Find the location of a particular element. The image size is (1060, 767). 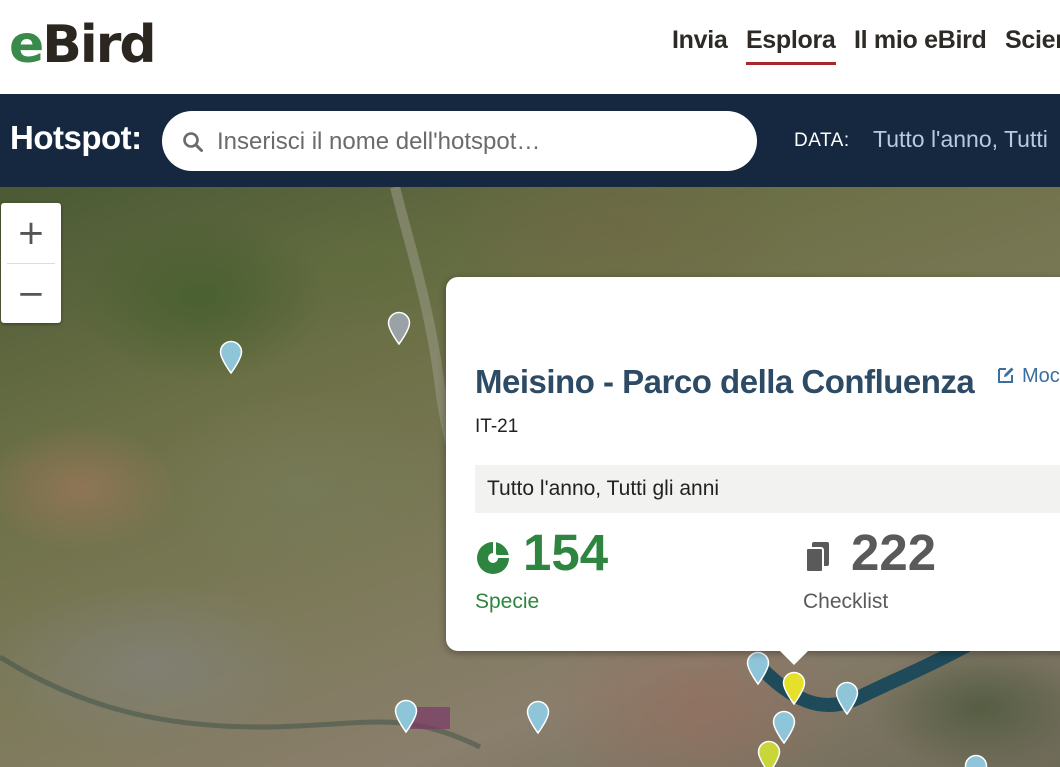

hotspot-search-input is located at coordinates (477, 142).